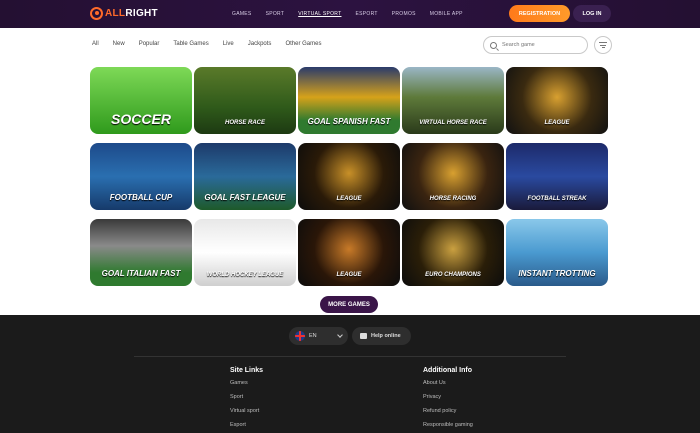  I want to click on footer-link-games: Games, so click(246, 383).